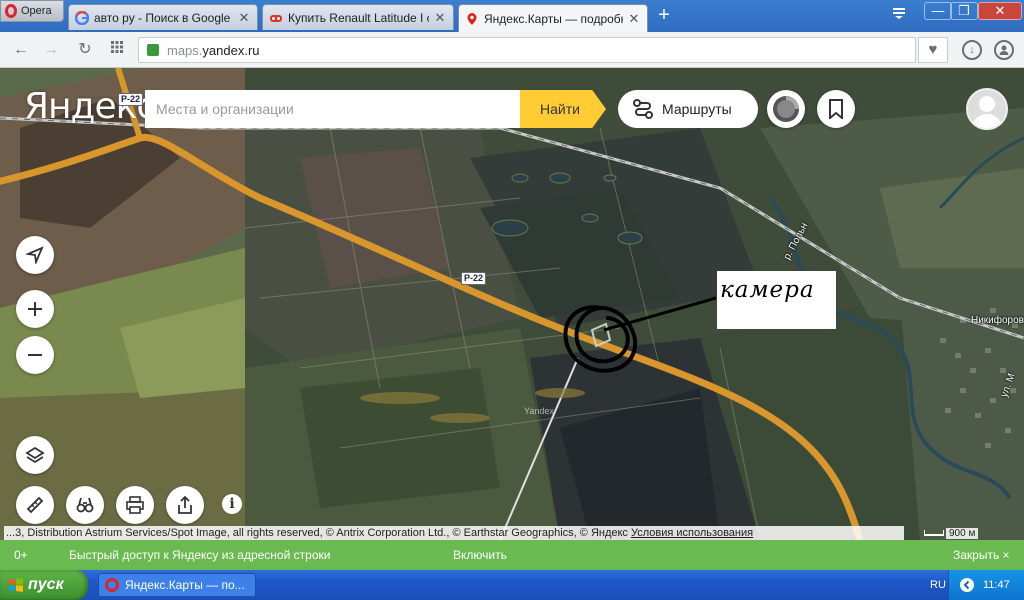 The width and height of the screenshot is (1024, 600). Describe the element at coordinates (480, 555) in the screenshot. I see `enable-button: Включить` at that location.